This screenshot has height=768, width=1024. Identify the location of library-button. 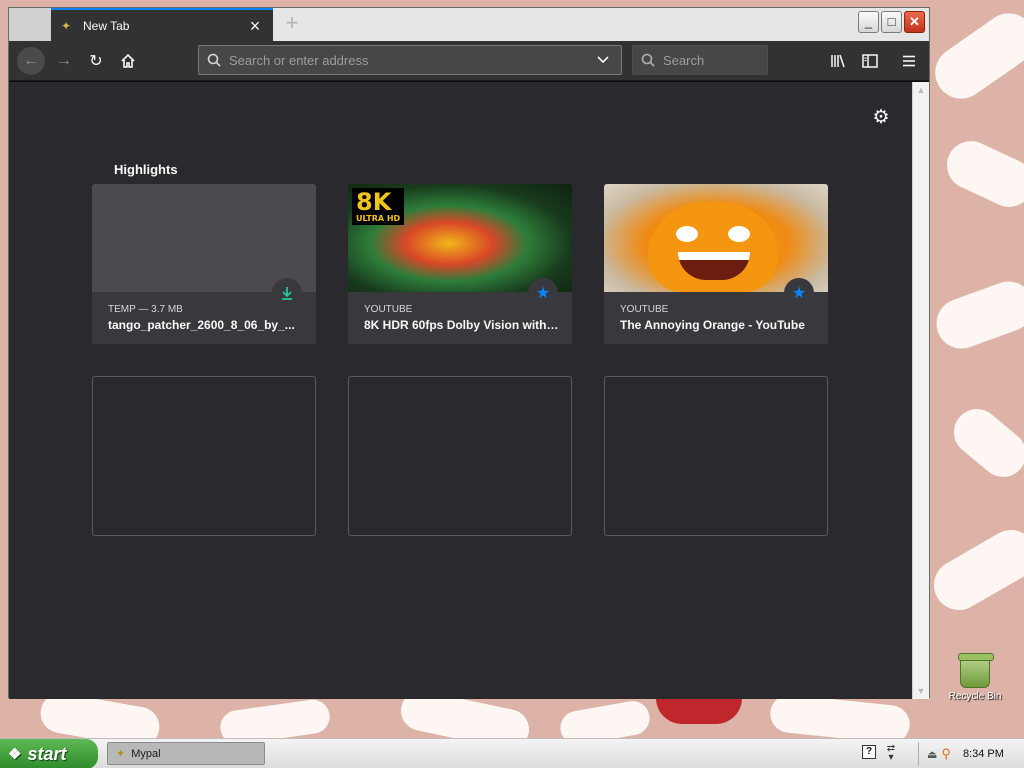
(838, 61).